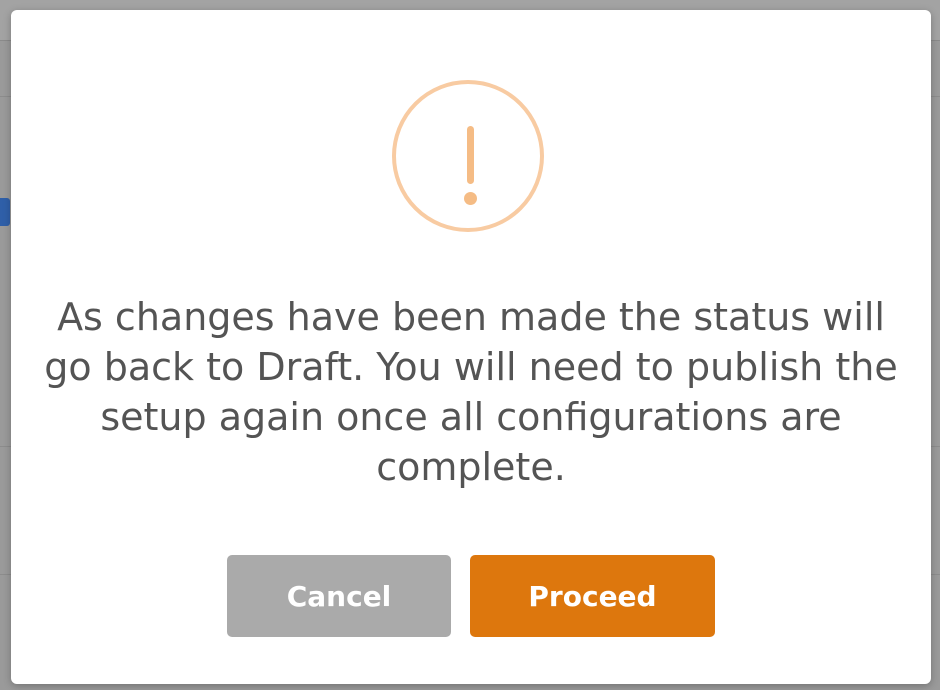 This screenshot has height=690, width=940. I want to click on exclamation-bar, so click(470, 155).